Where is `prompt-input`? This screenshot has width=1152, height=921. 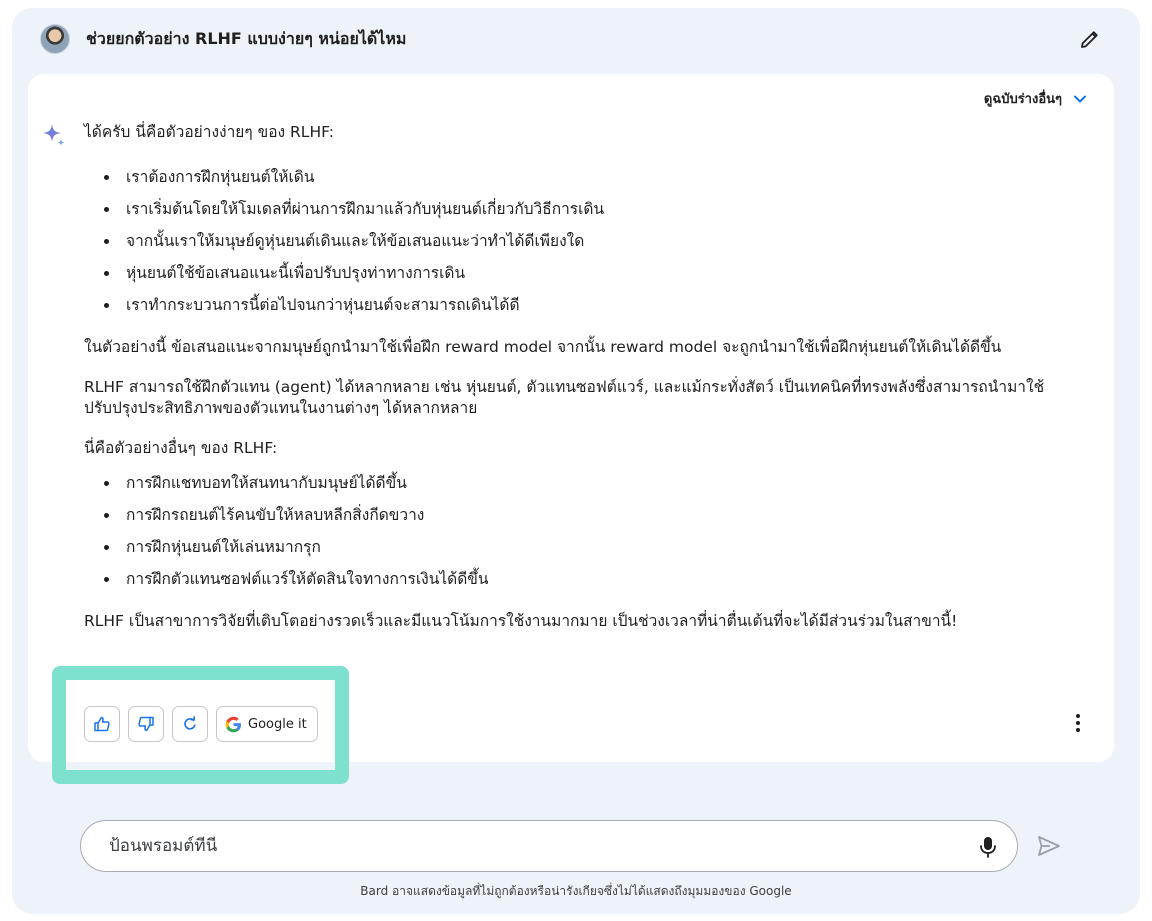 prompt-input is located at coordinates (539, 846).